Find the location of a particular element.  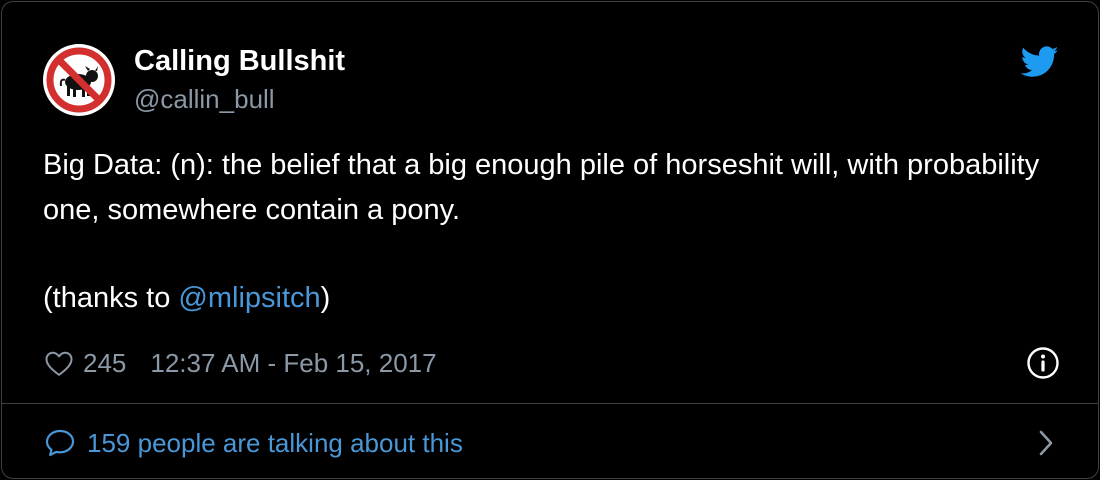

heart-icon is located at coordinates (59, 363).